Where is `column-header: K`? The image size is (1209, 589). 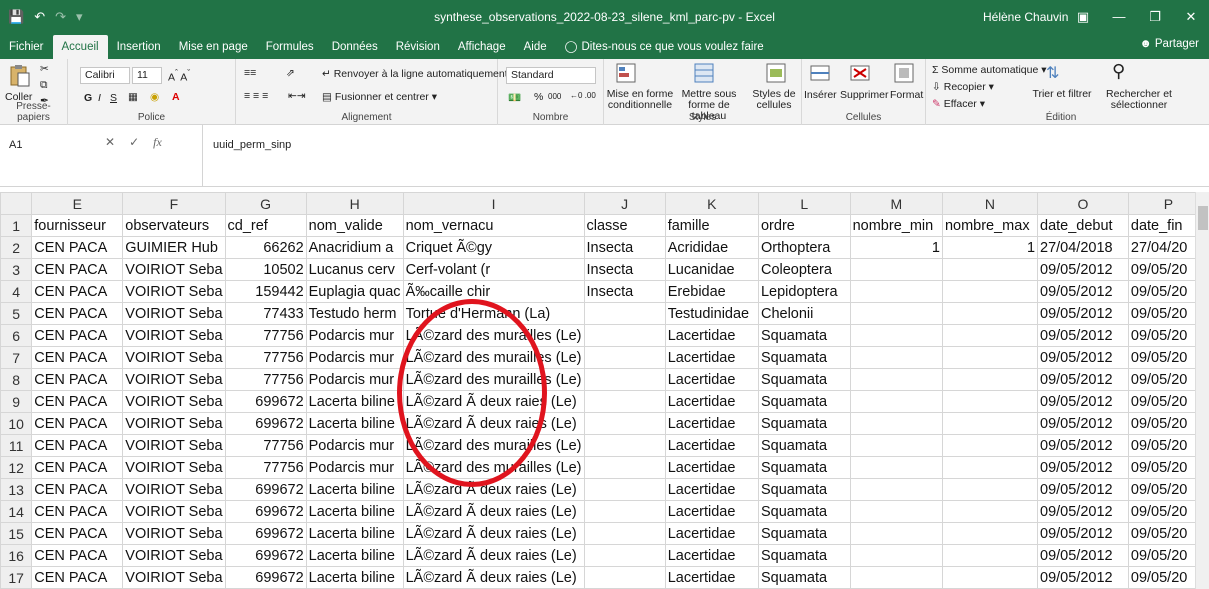 column-header: K is located at coordinates (711, 203).